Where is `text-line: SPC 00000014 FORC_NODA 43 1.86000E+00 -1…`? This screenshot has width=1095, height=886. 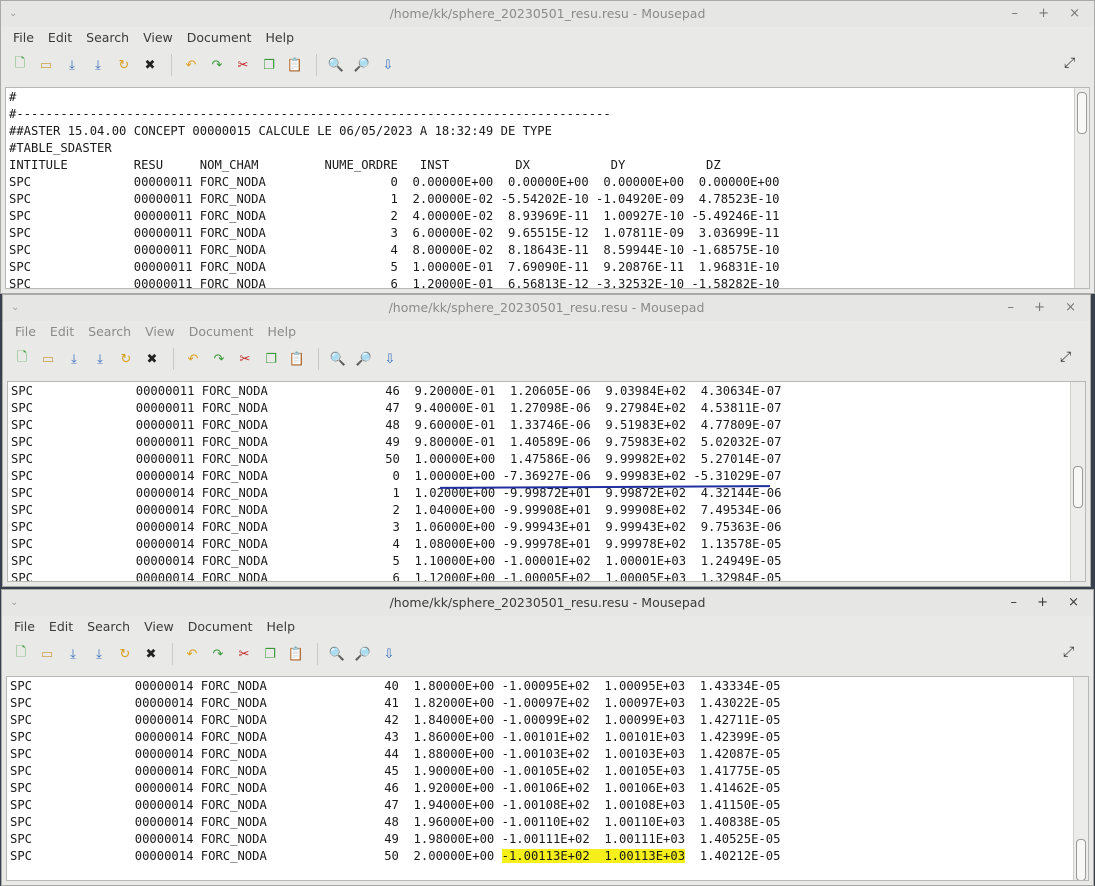 text-line: SPC 00000014 FORC_NODA 43 1.86000E+00 -1… is located at coordinates (549, 737).